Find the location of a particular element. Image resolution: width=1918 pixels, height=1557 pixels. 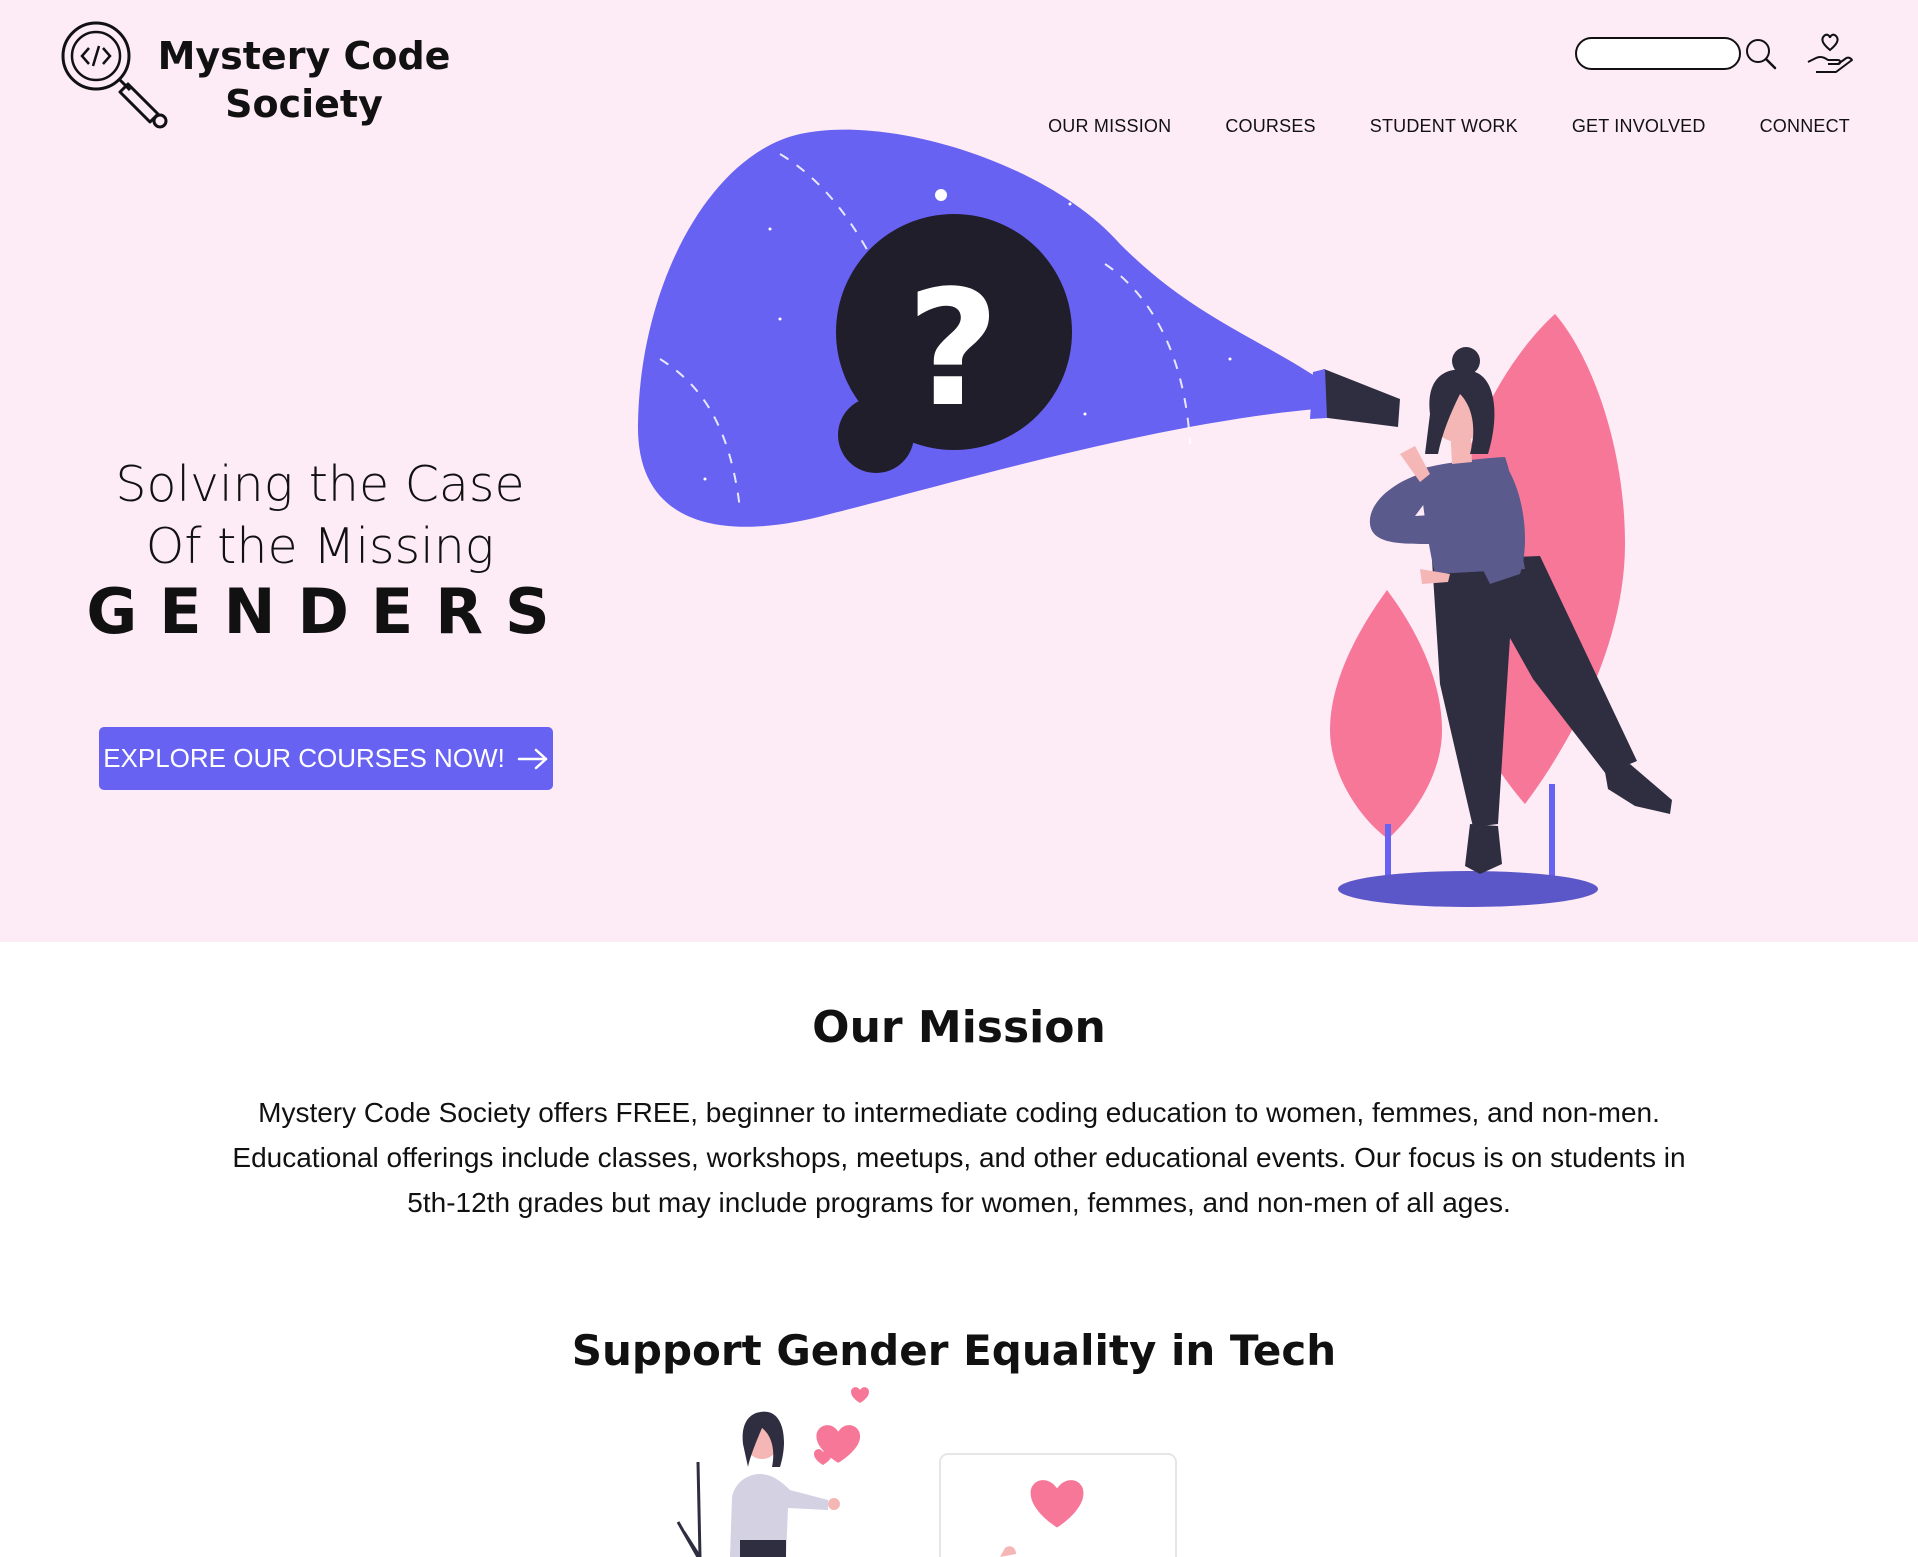

explore-courses-button: EXPLORE OUR COURSES NOW! is located at coordinates (326, 758).